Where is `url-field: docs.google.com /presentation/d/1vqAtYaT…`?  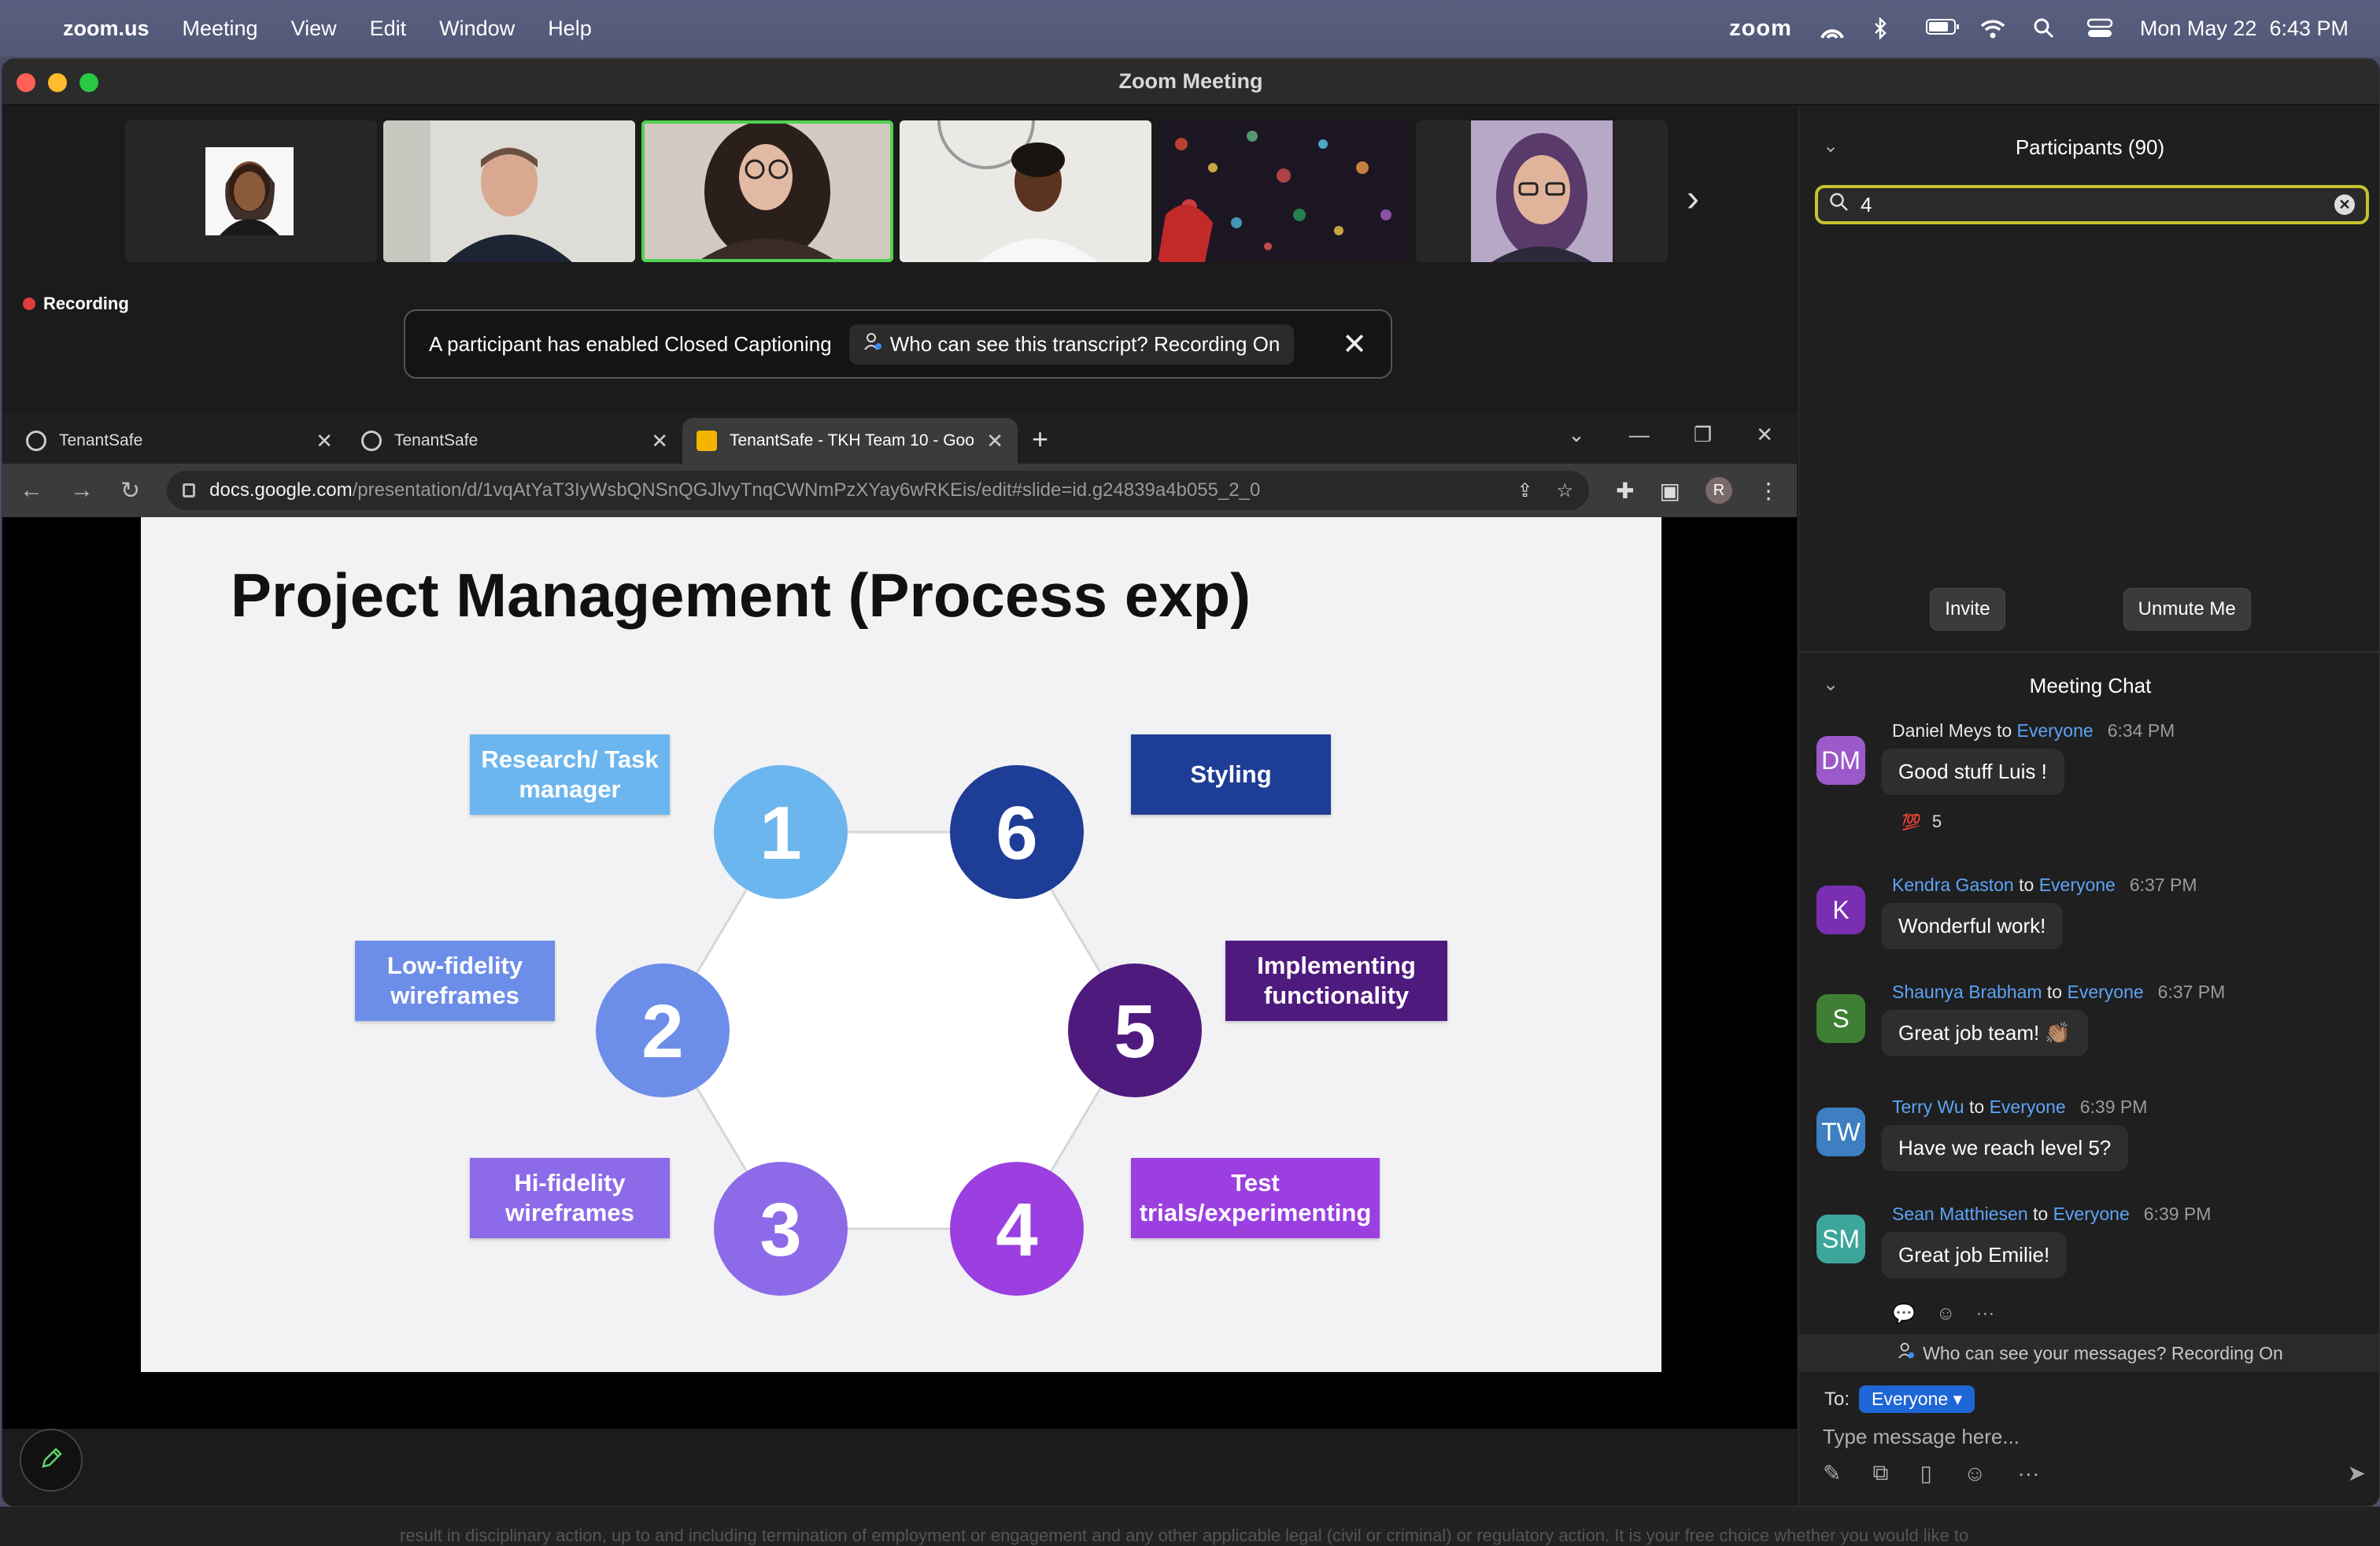
url-field: docs.google.com /presentation/d/1vqAtYaT… is located at coordinates (879, 490).